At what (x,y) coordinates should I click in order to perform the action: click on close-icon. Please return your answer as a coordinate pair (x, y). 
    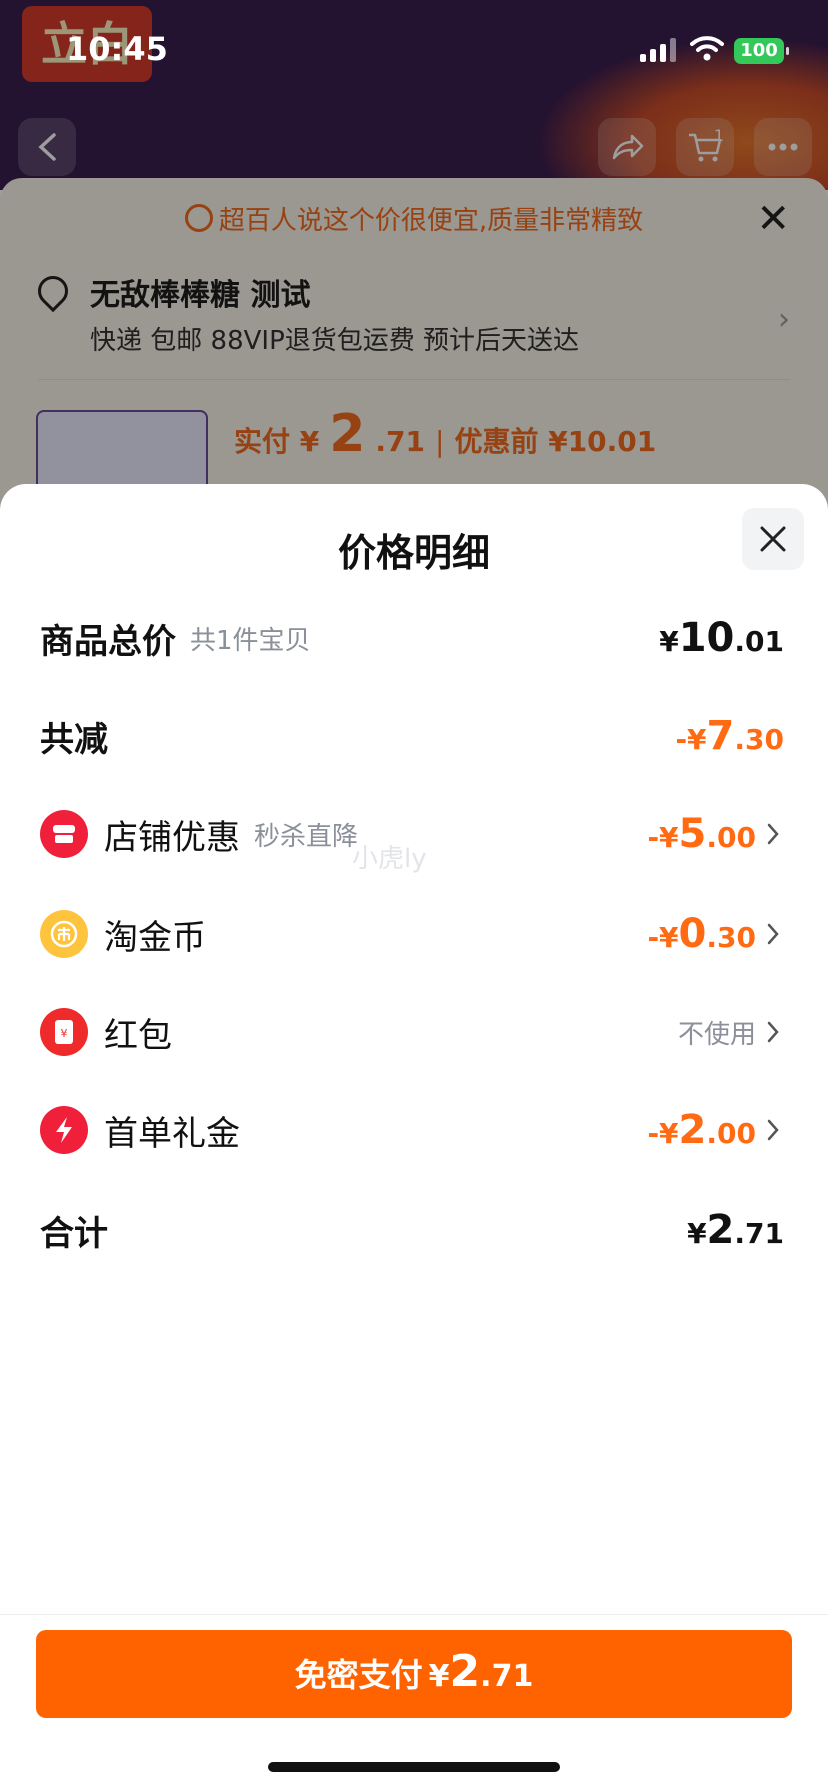
    Looking at the image, I should click on (773, 539).